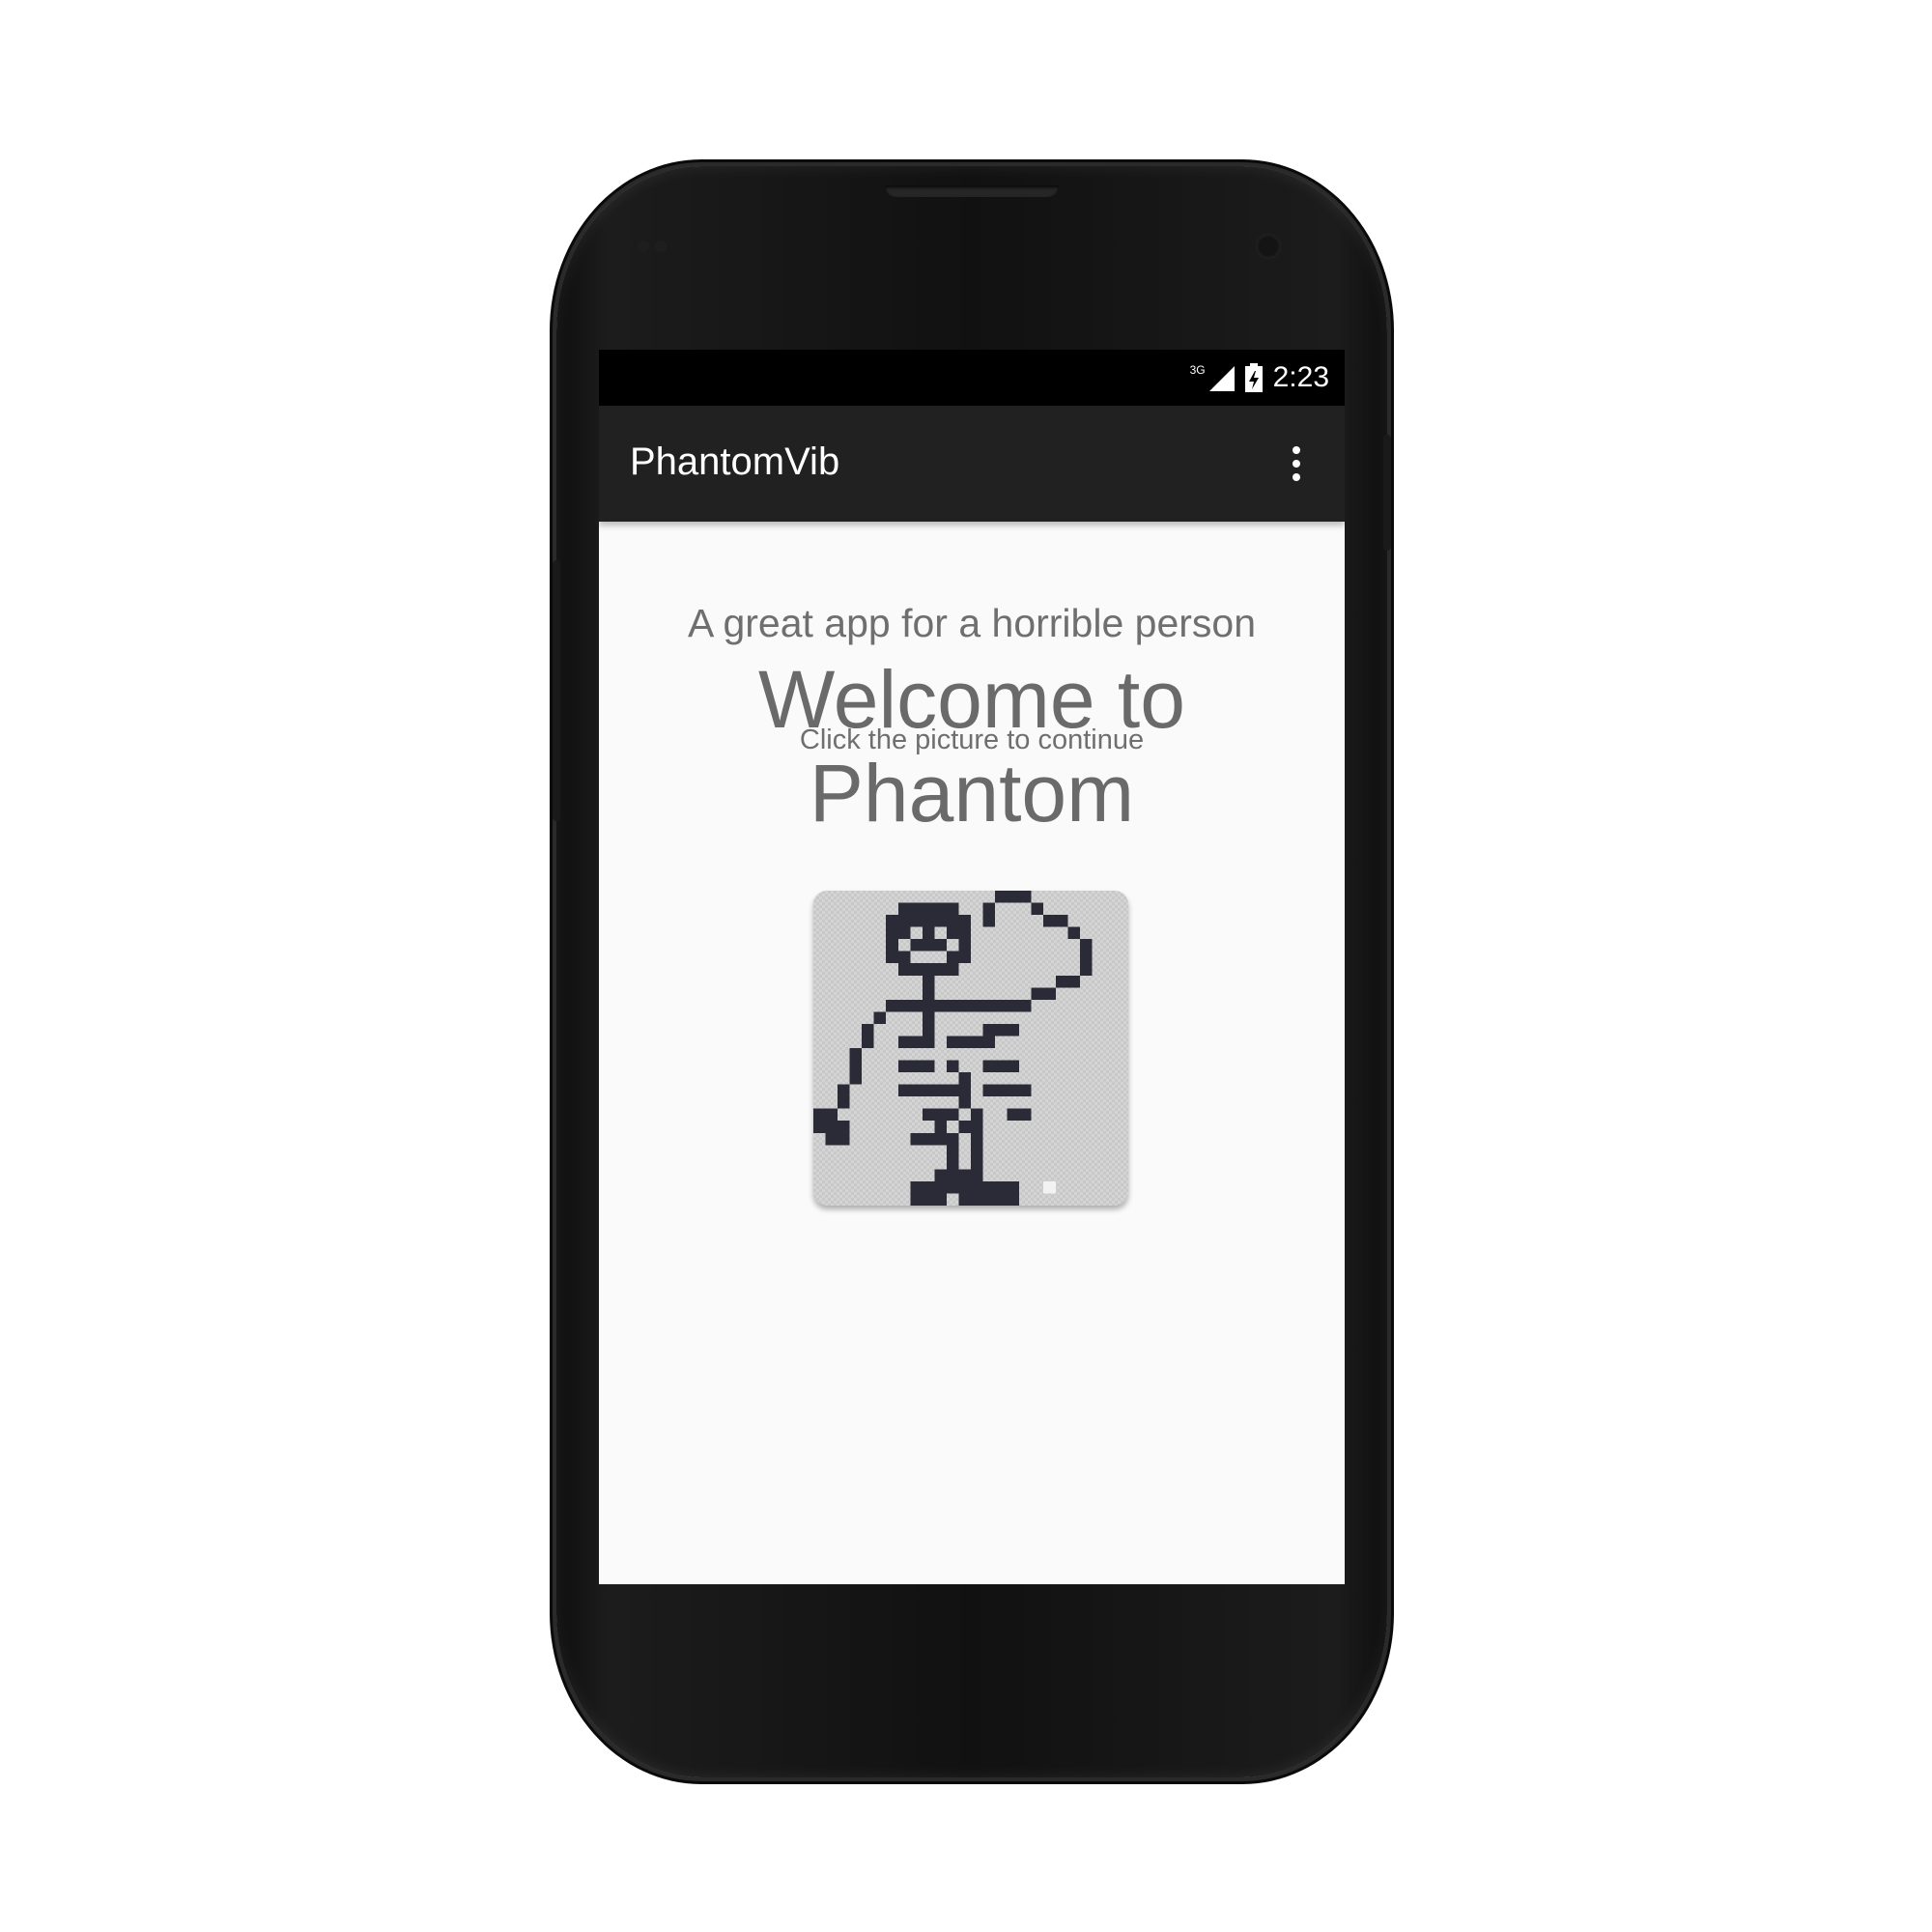  What do you see at coordinates (972, 739) in the screenshot?
I see `hint-text: Click the picture to continue` at bounding box center [972, 739].